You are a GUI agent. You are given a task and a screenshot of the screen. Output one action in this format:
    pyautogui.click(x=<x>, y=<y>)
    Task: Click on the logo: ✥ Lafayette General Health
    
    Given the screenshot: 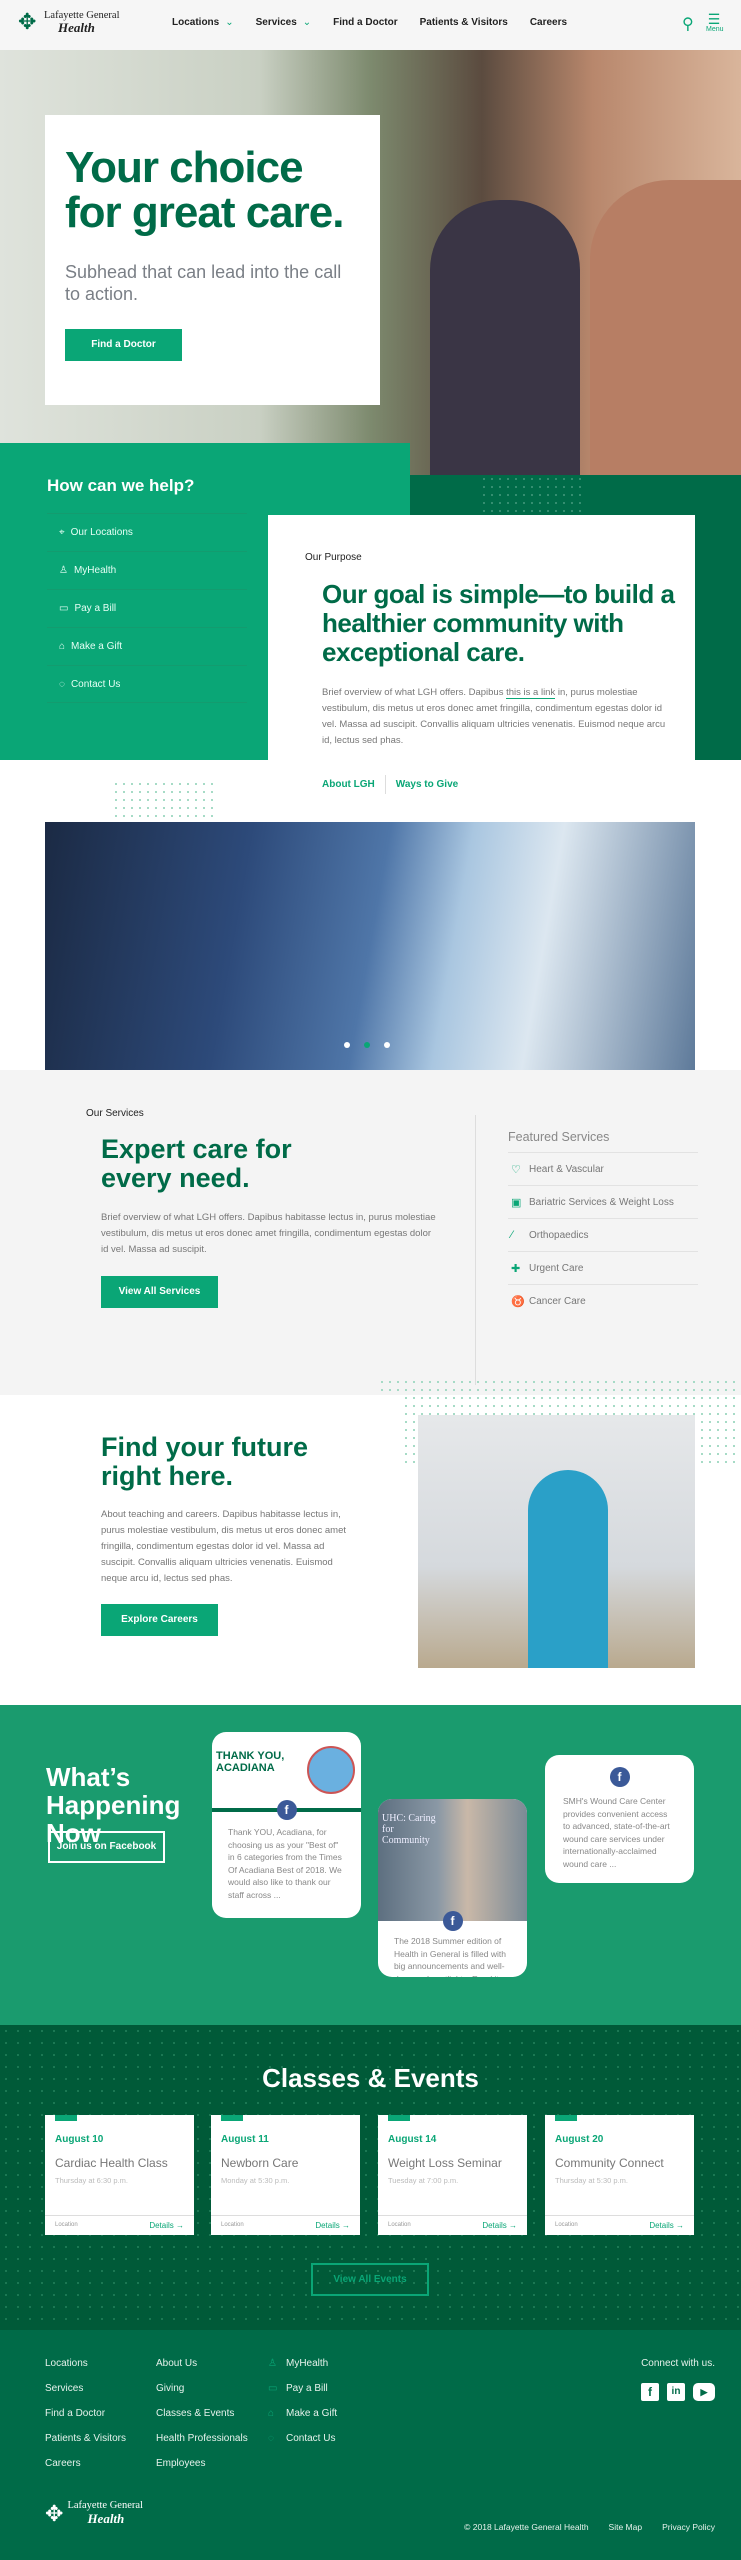 What is the action you would take?
    pyautogui.click(x=69, y=22)
    